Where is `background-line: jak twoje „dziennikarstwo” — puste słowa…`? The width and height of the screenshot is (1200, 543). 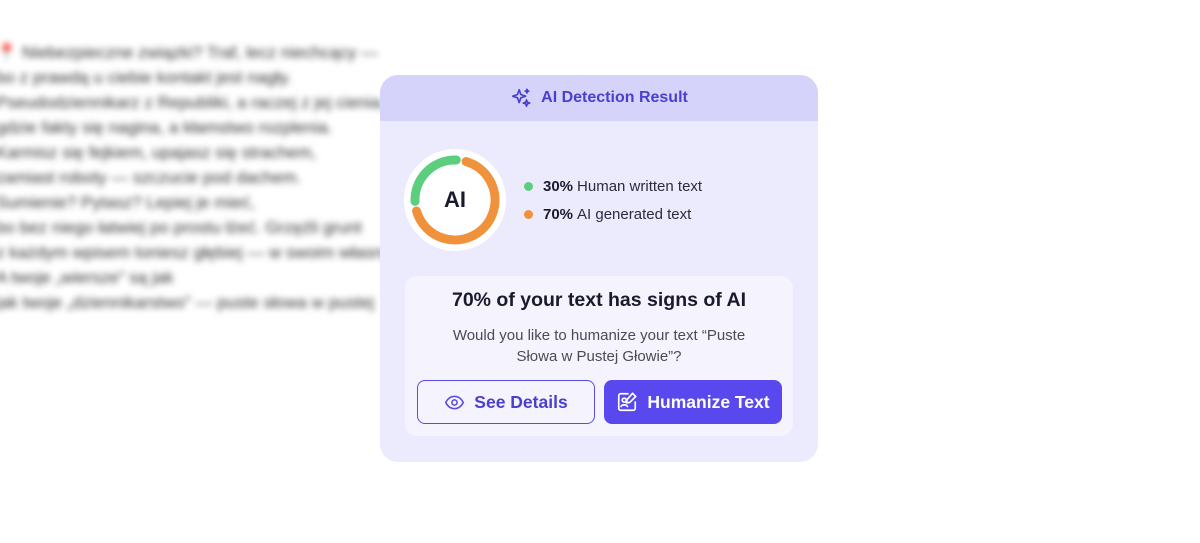 background-line: jak twoje „dziennikarstwo” — puste słowa… is located at coordinates (187, 302).